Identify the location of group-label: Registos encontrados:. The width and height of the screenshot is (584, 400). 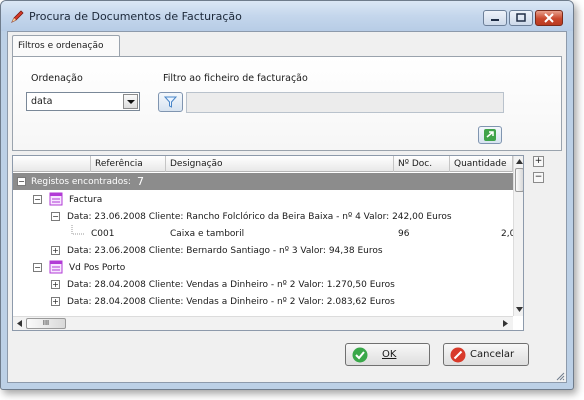
(81, 182).